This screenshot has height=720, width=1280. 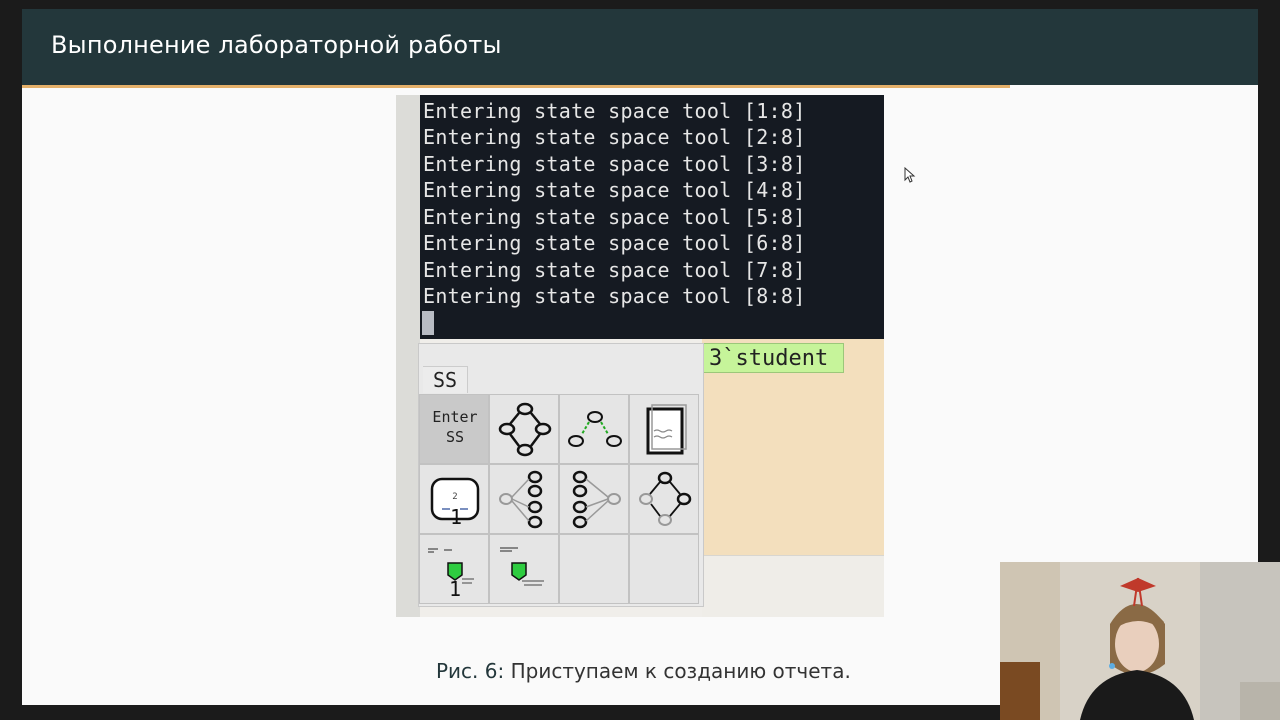 I want to click on slide-header: Выполнение лабораторной работы, so click(x=640, y=47).